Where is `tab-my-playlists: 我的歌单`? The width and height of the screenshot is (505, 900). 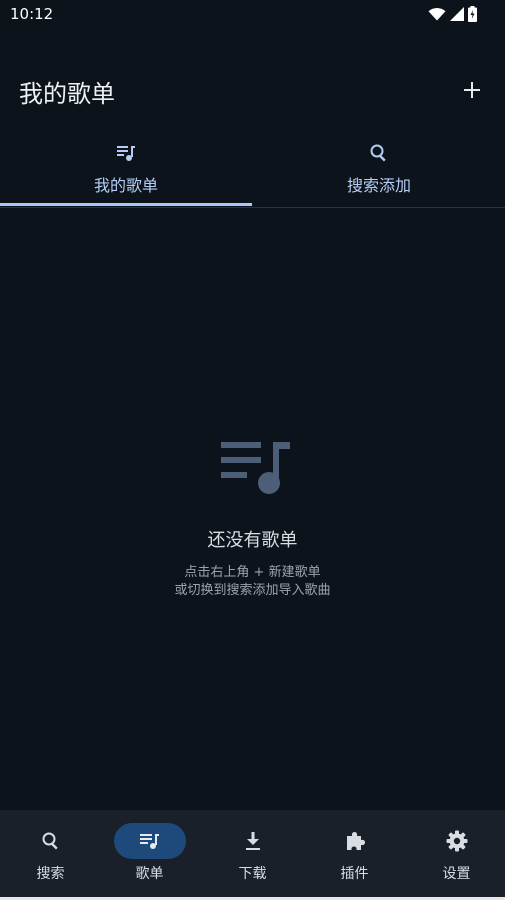
tab-my-playlists: 我的歌单 is located at coordinates (126, 168).